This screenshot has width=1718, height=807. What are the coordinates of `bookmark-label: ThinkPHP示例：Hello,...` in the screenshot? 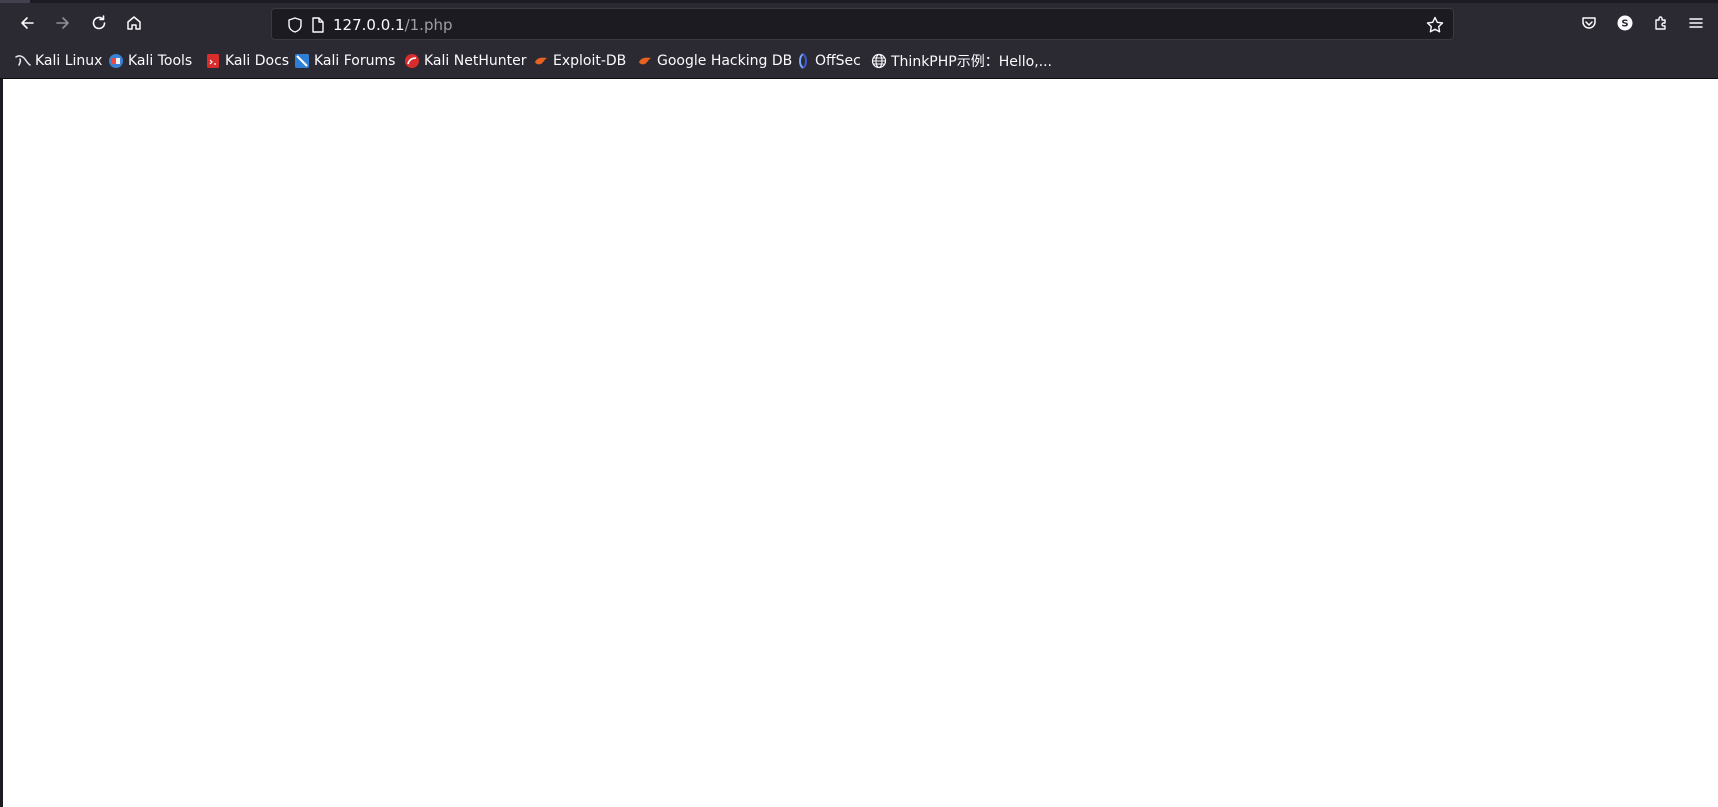 It's located at (971, 62).